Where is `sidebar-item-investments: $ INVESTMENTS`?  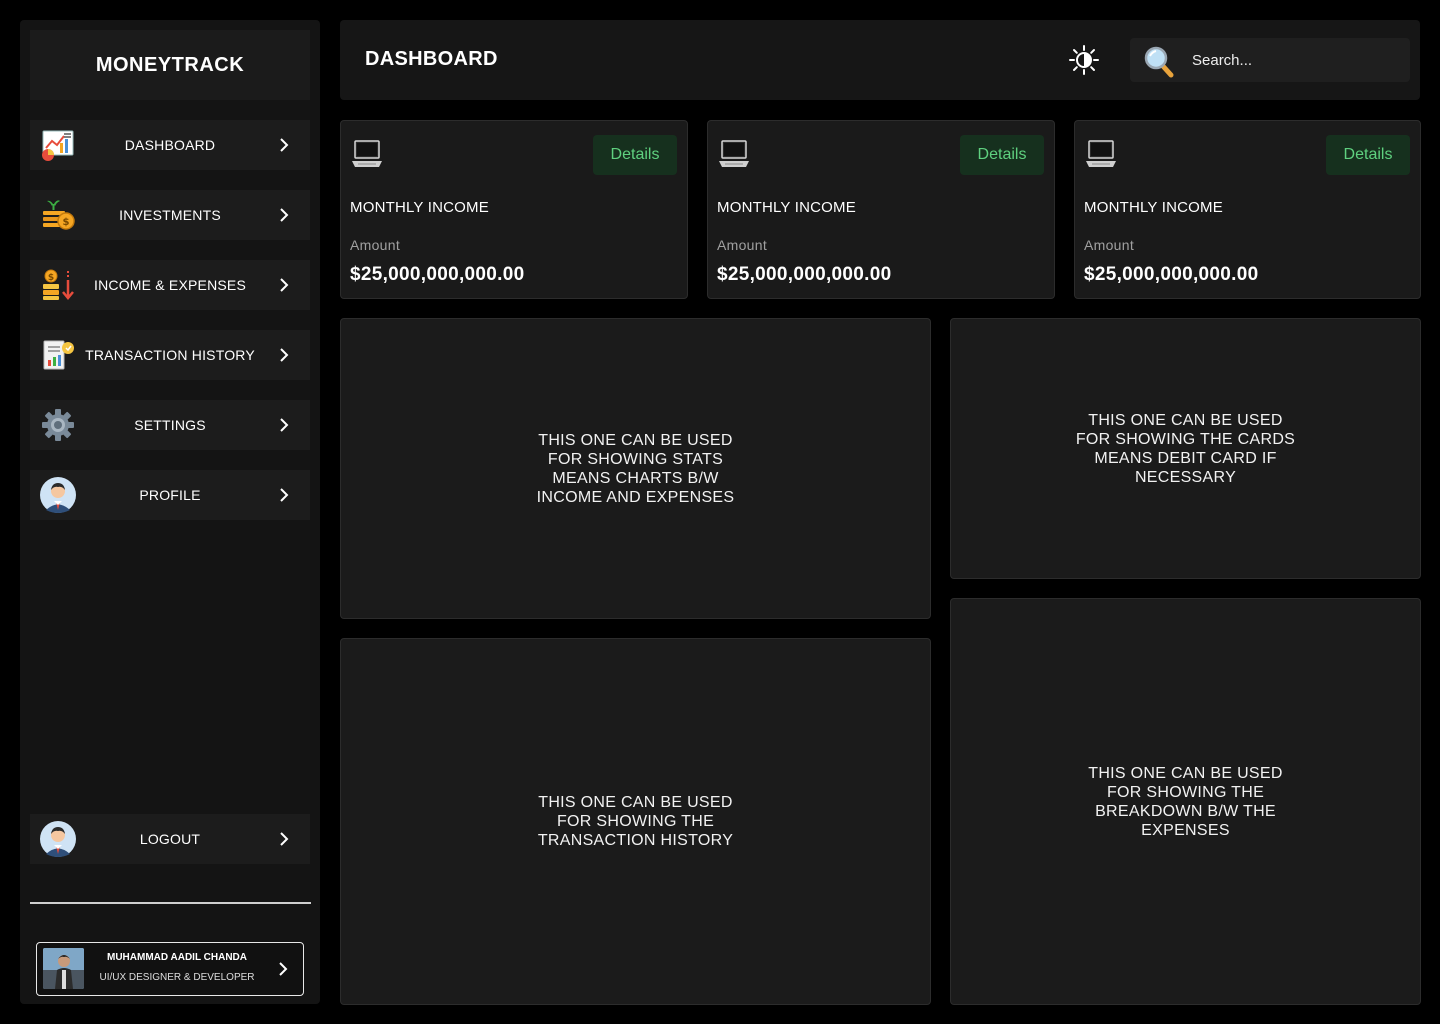
sidebar-item-investments: $ INVESTMENTS is located at coordinates (170, 215).